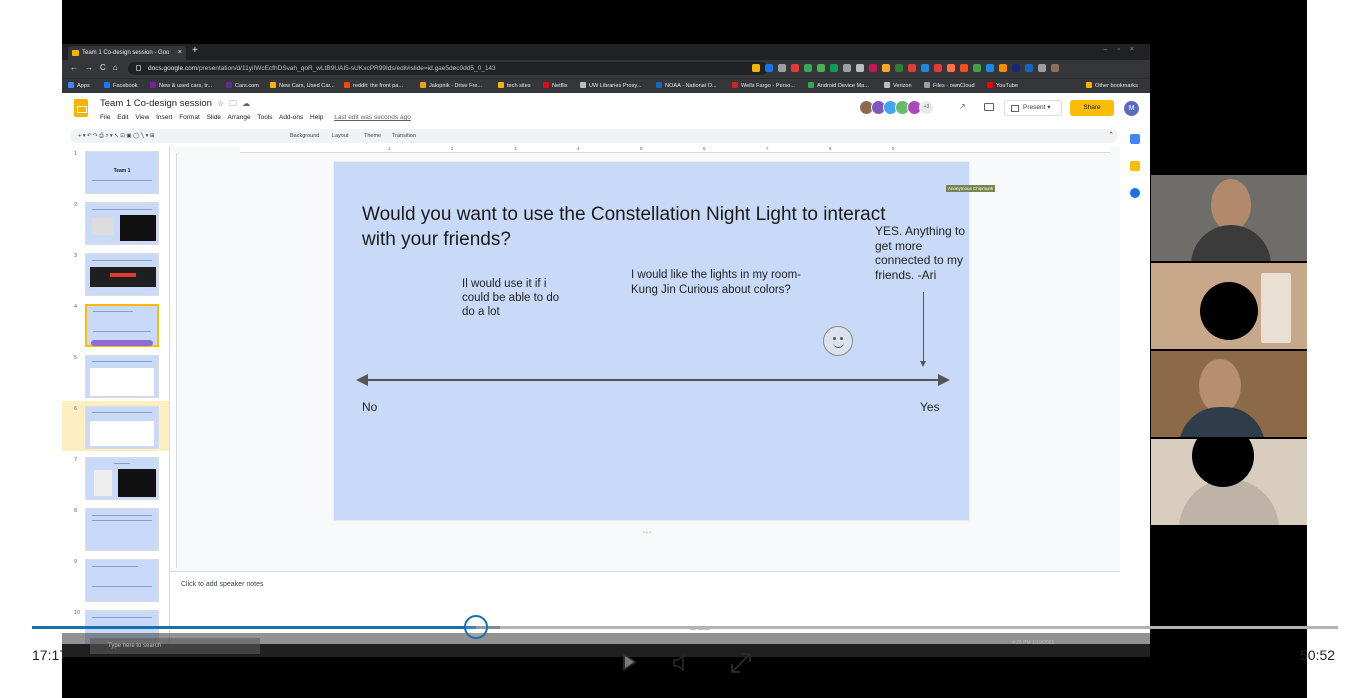 This screenshot has height=698, width=1370. What do you see at coordinates (1131, 108) in the screenshot?
I see `account-avatar: M` at bounding box center [1131, 108].